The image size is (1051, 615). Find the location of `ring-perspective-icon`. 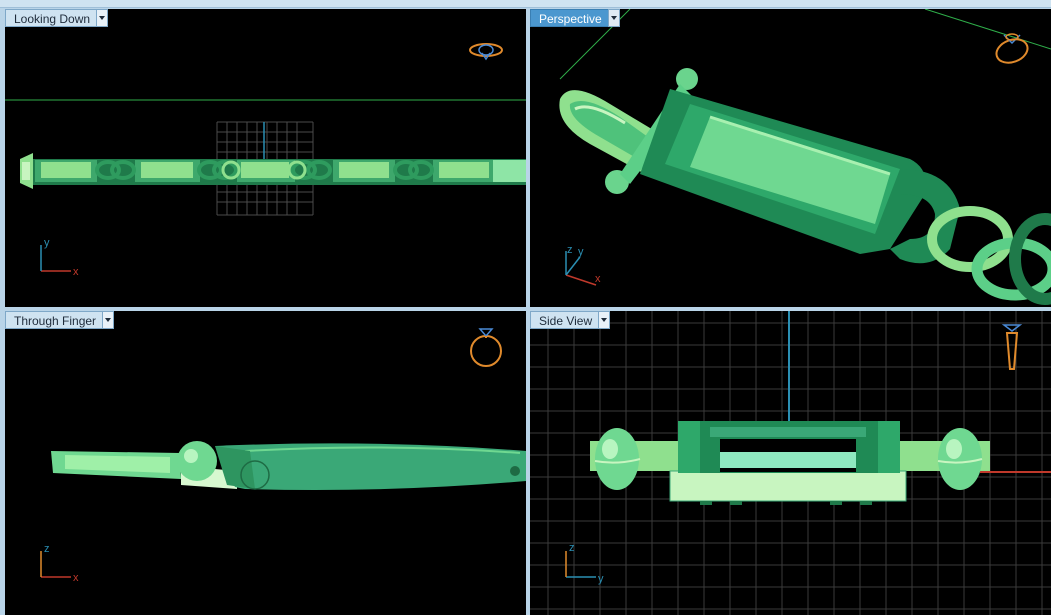

ring-perspective-icon is located at coordinates (1013, 46).